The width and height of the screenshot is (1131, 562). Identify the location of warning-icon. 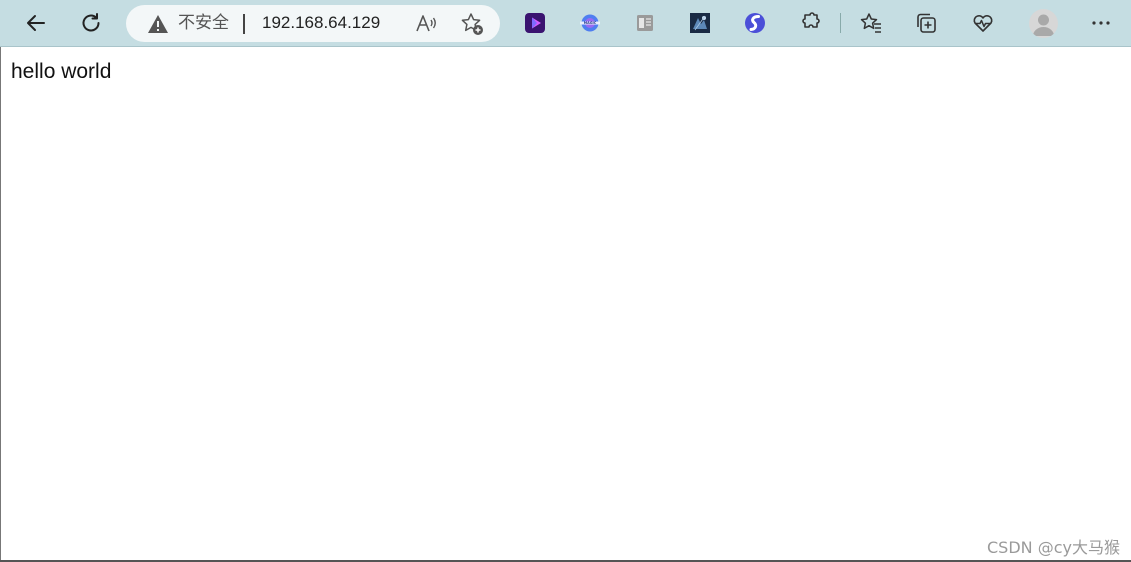
(158, 24).